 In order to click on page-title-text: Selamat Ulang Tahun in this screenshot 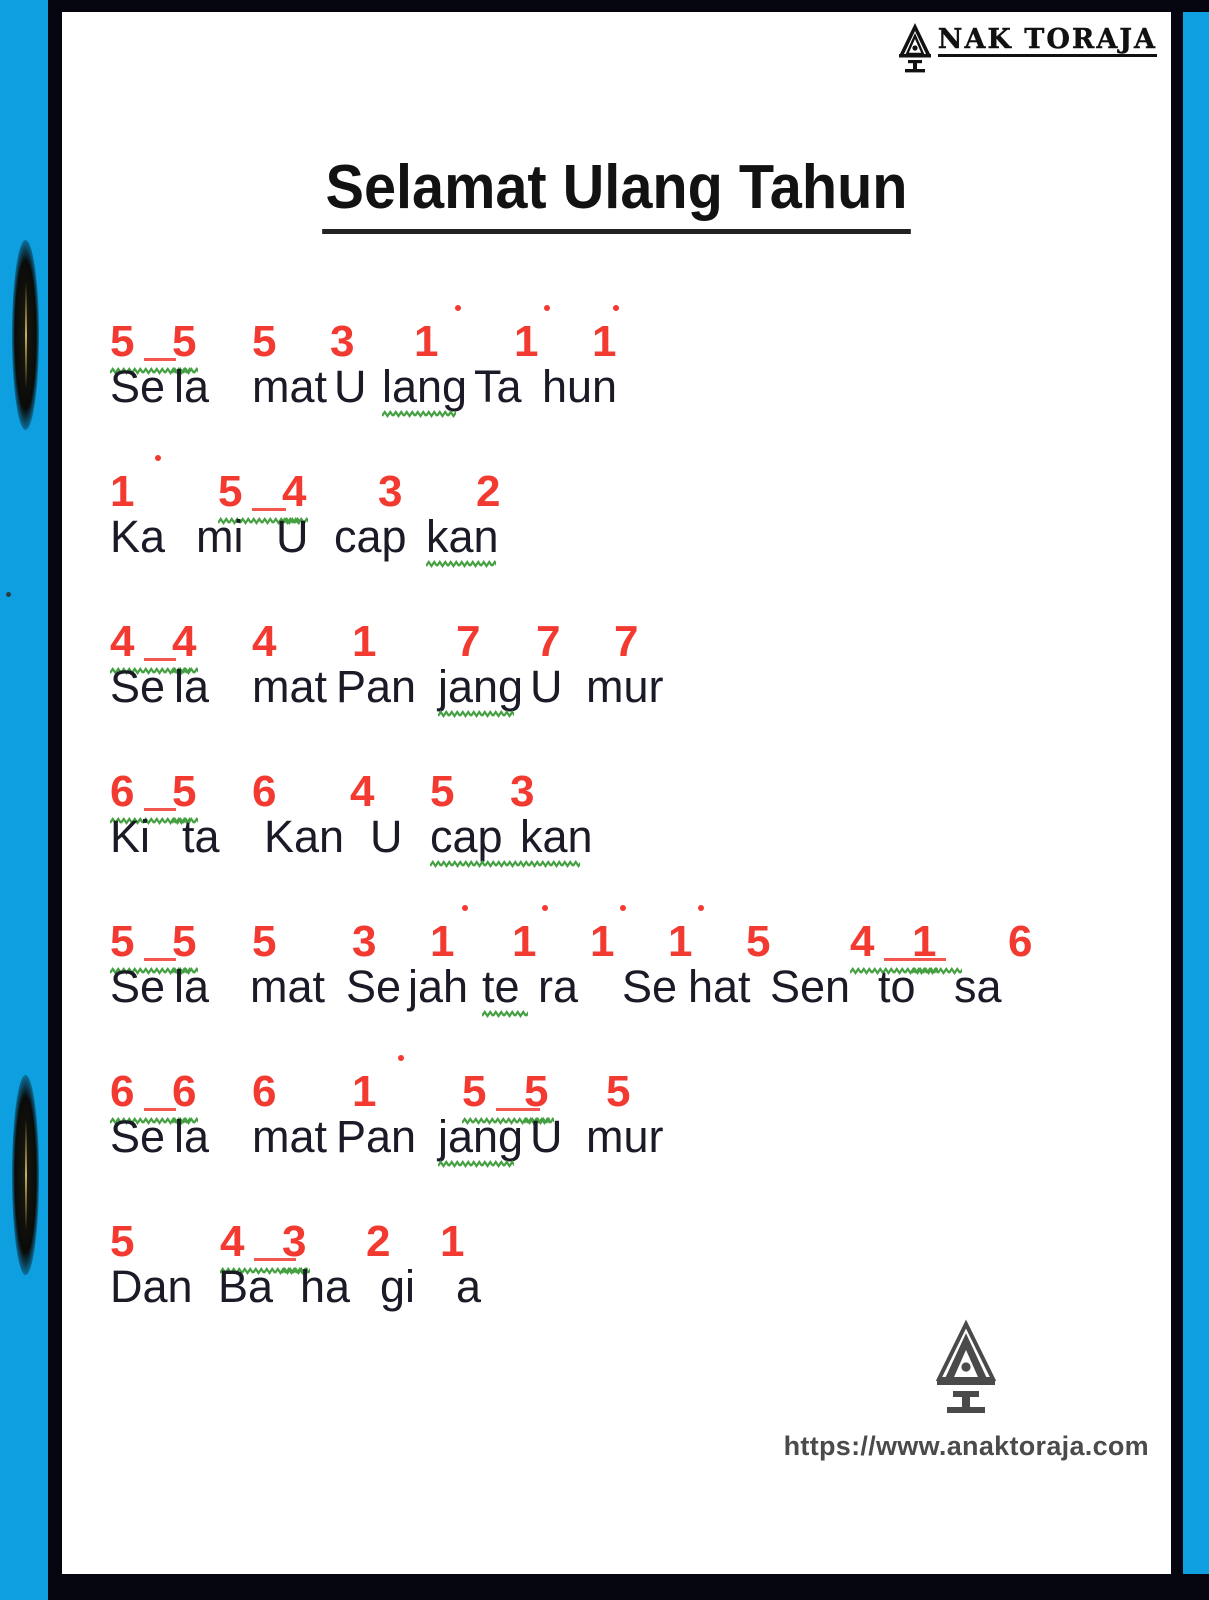, I will do `click(616, 193)`.